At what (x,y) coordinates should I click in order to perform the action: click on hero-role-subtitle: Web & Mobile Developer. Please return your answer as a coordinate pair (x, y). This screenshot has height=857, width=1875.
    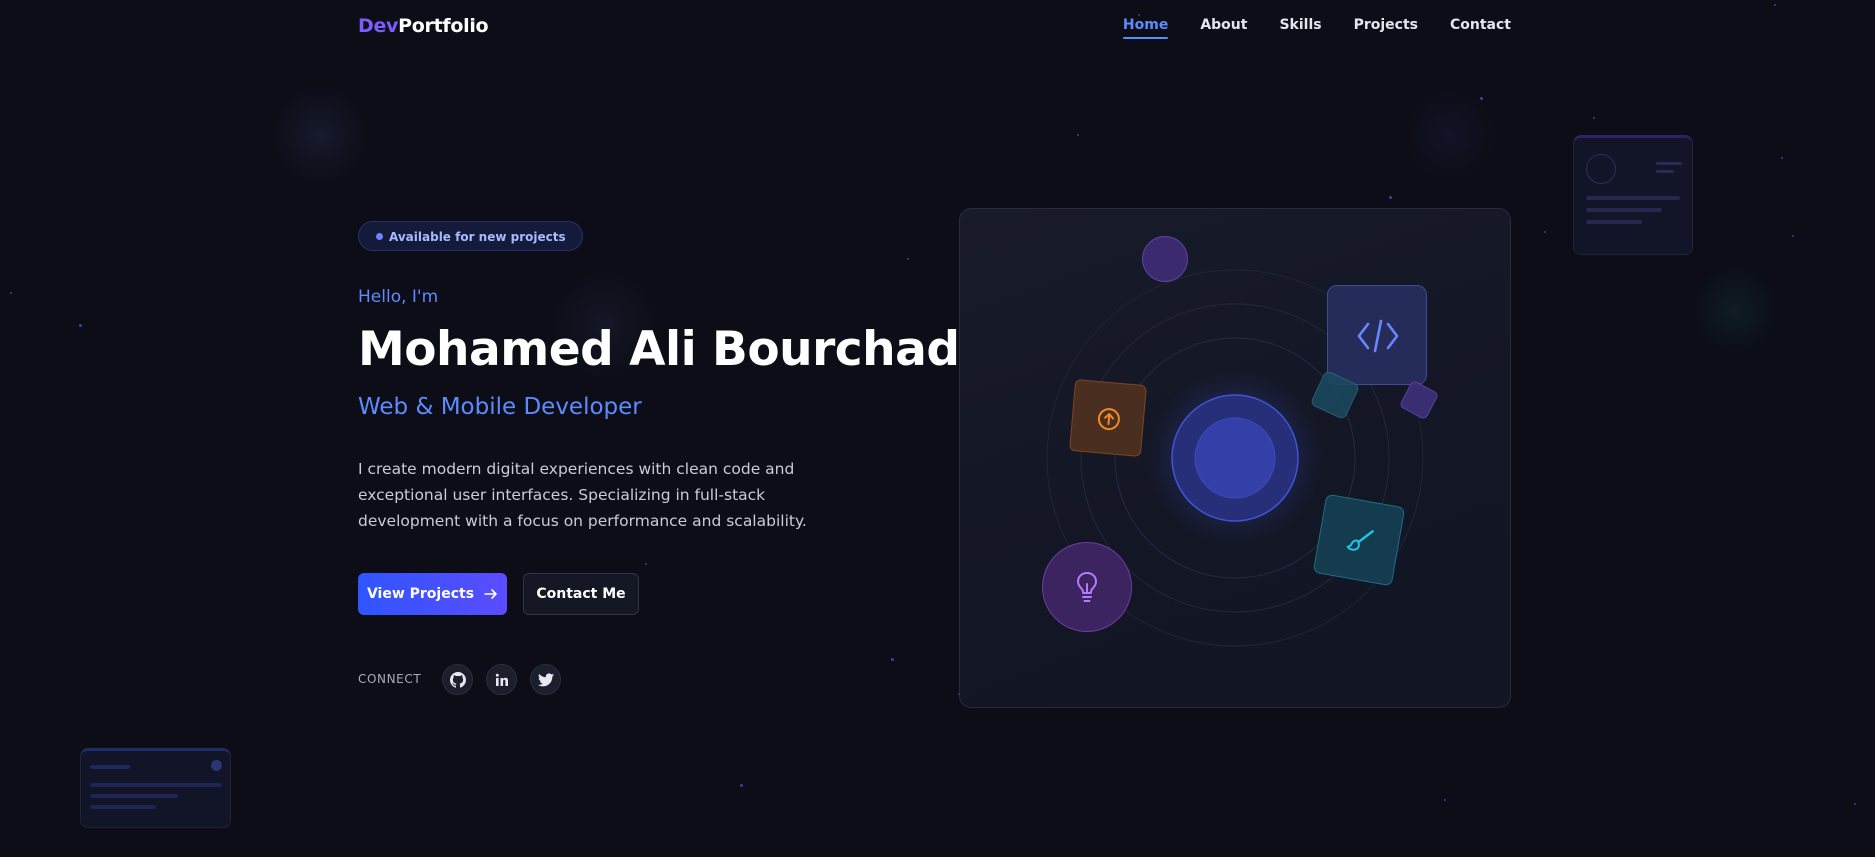
    Looking at the image, I should click on (500, 407).